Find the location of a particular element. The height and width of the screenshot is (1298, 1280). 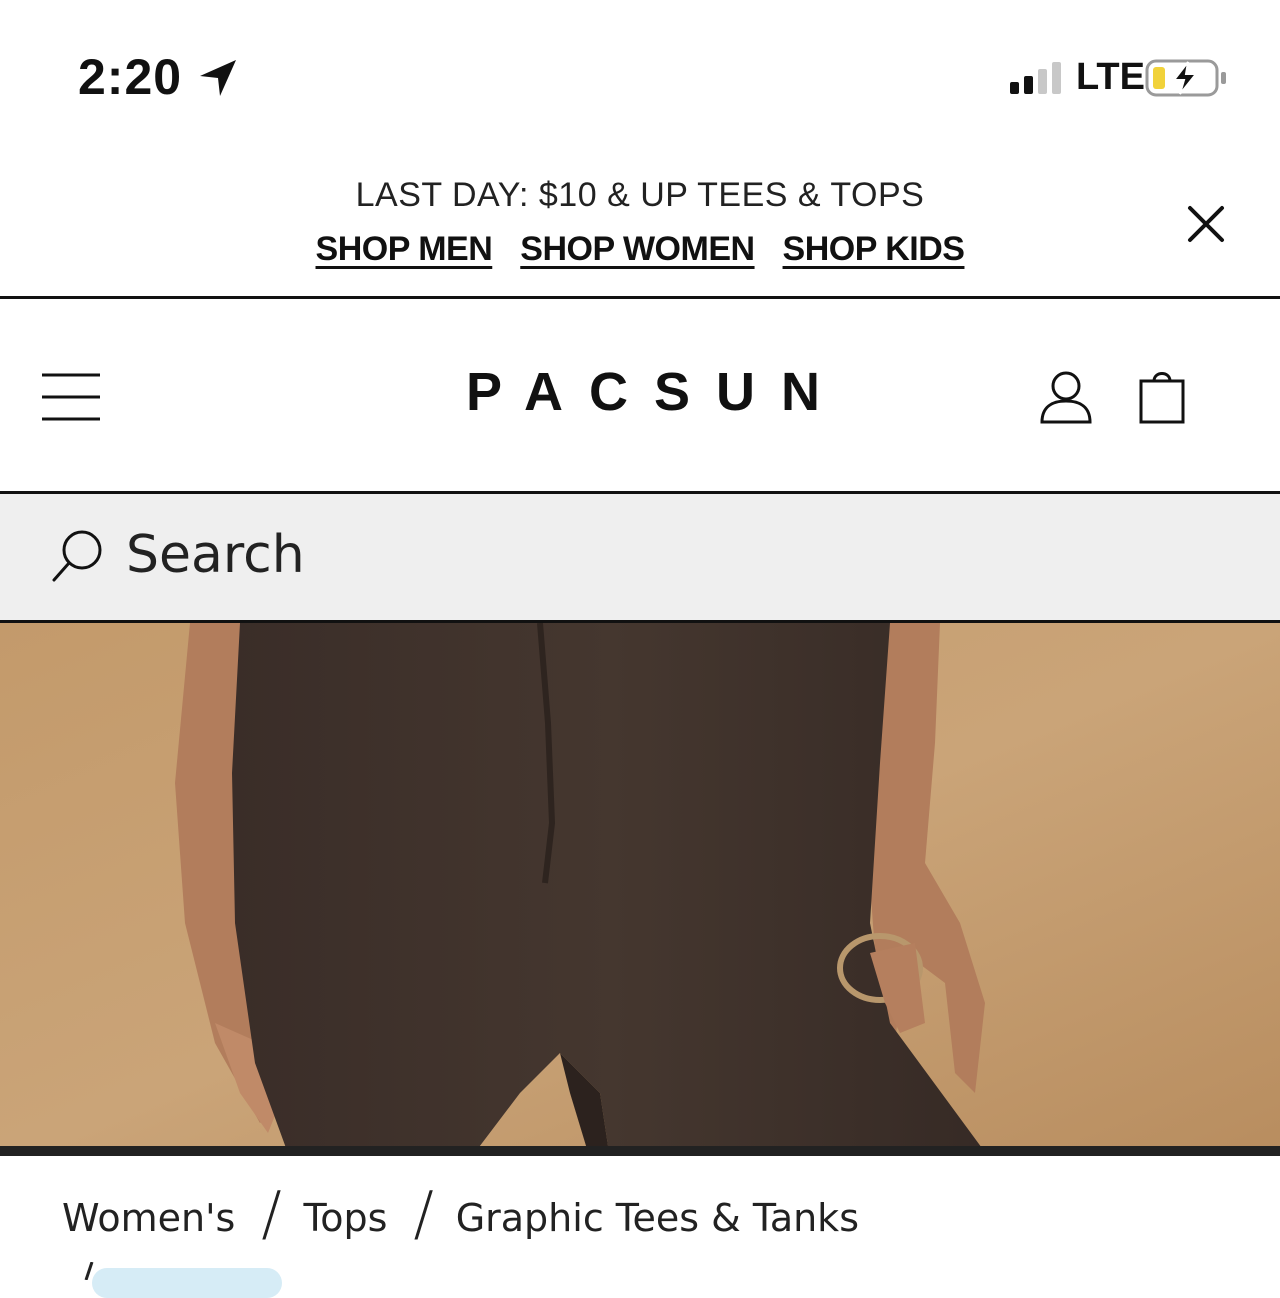

battery-charging-icon is located at coordinates (1185, 78).